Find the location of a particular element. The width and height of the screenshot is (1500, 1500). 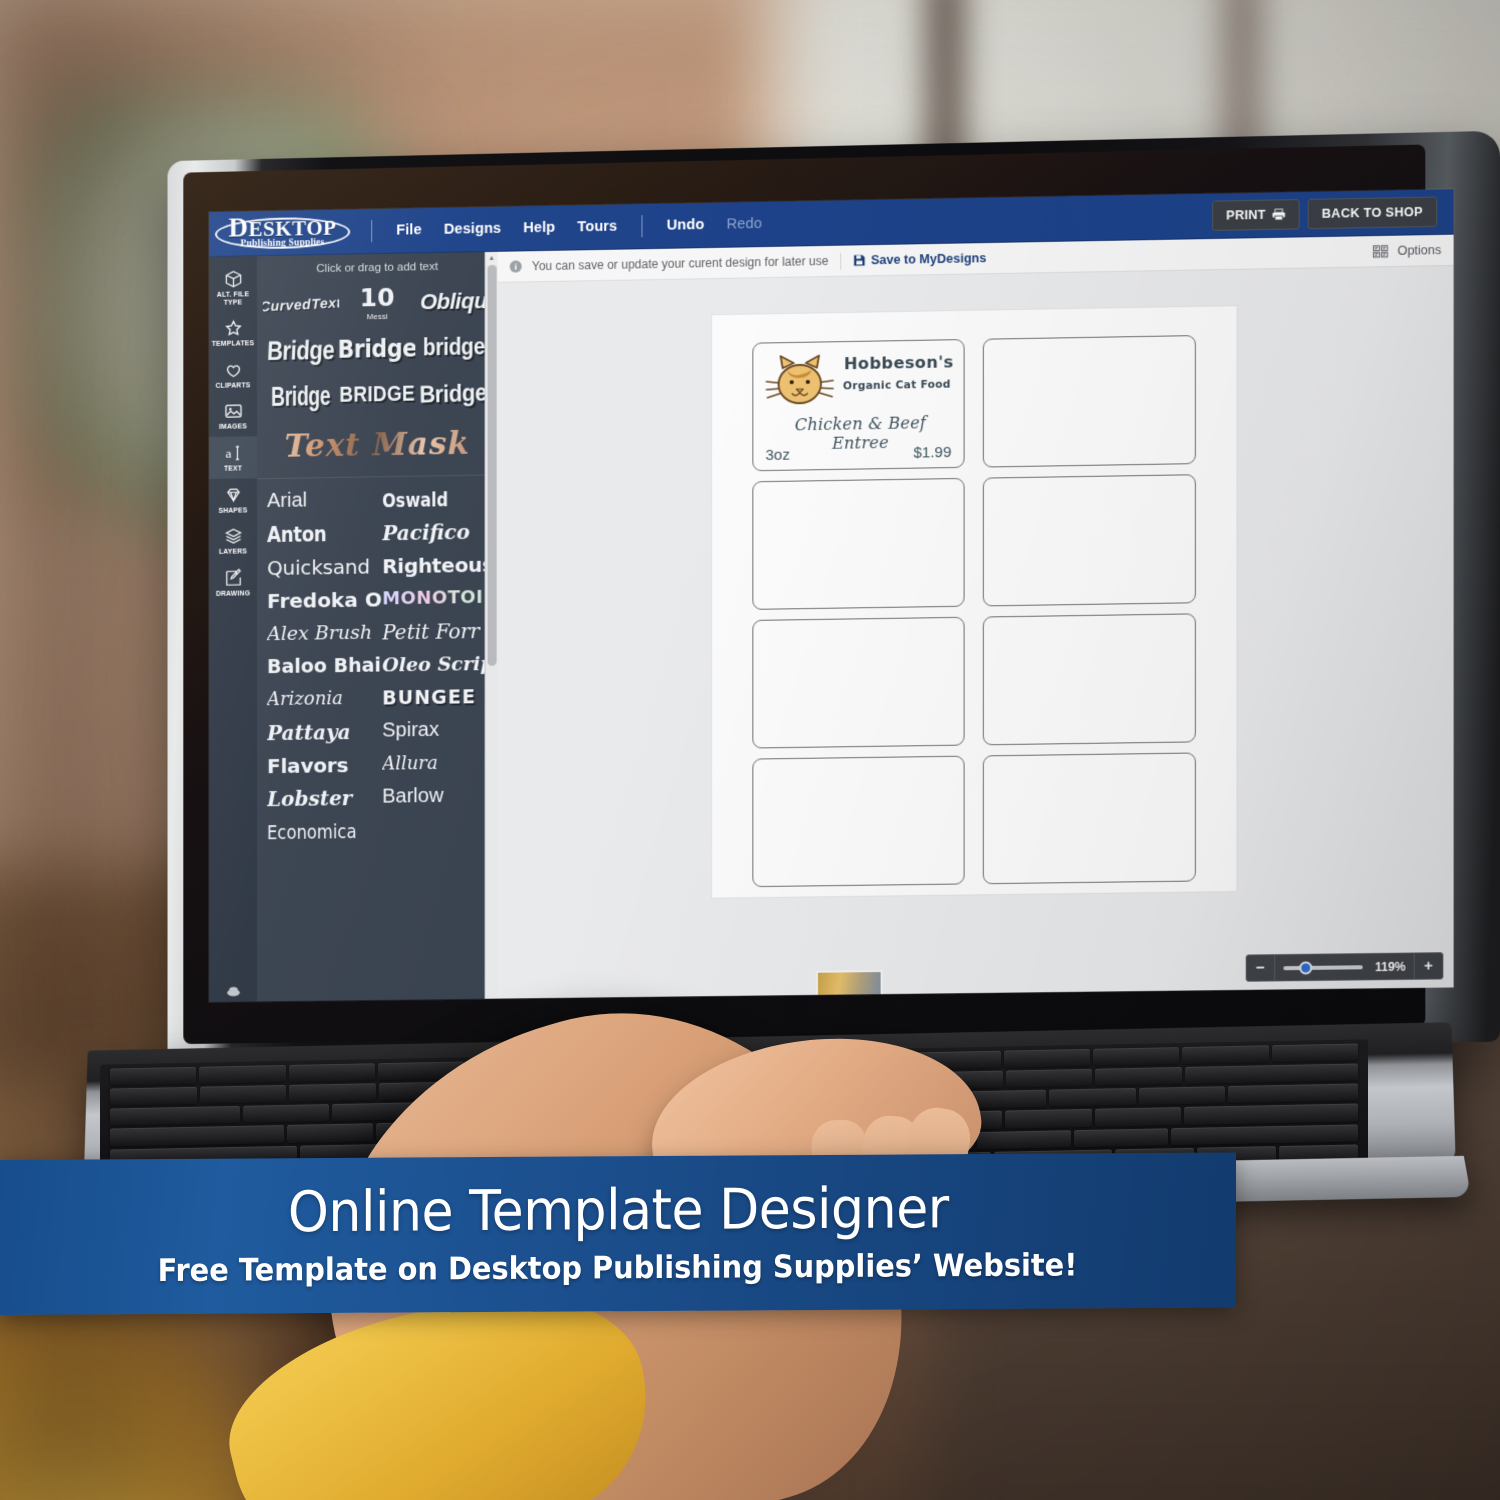

sidebar-item-layers: LAYERS is located at coordinates (233, 540).